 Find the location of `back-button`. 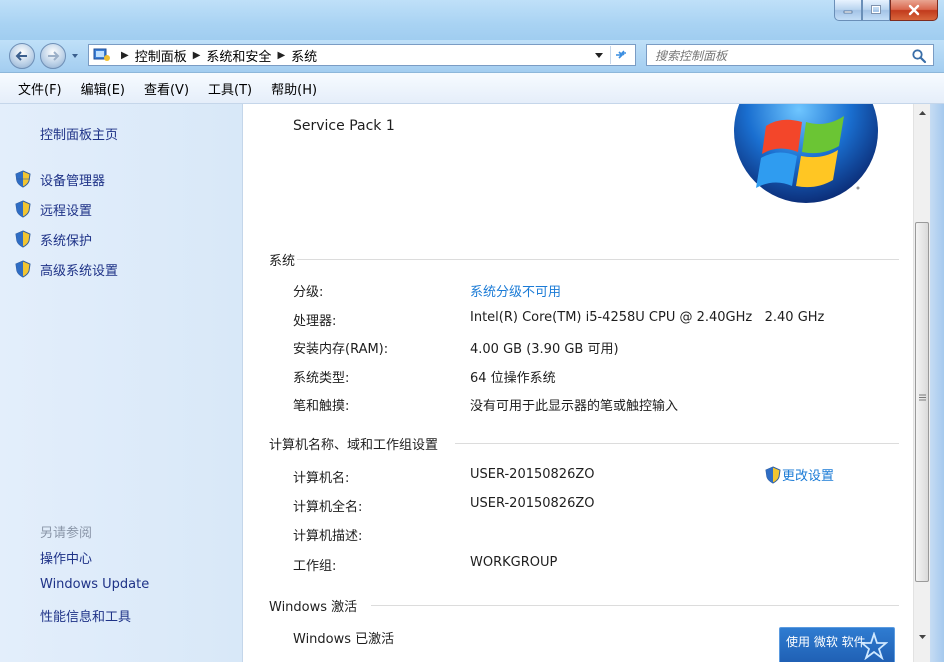

back-button is located at coordinates (22, 56).